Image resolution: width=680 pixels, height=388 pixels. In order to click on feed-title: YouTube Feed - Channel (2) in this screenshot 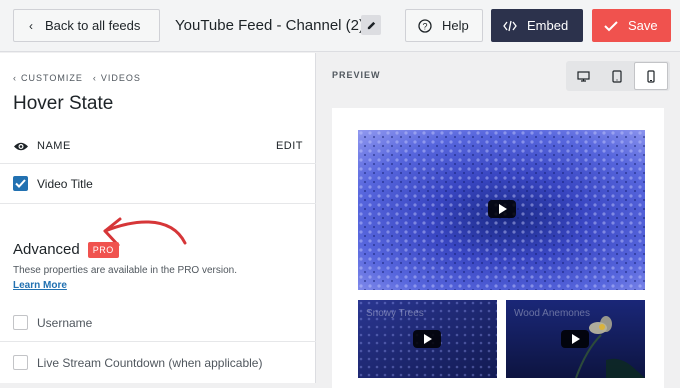, I will do `click(270, 25)`.